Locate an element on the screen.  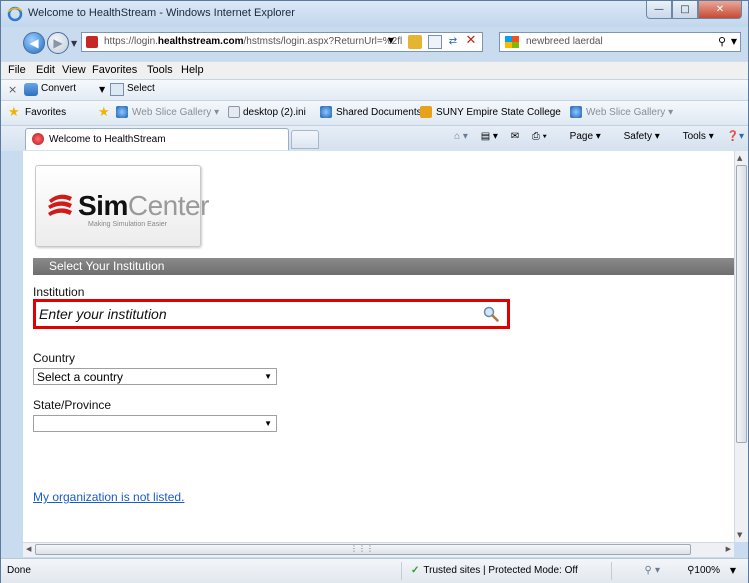
search-icon is located at coordinates (491, 314).